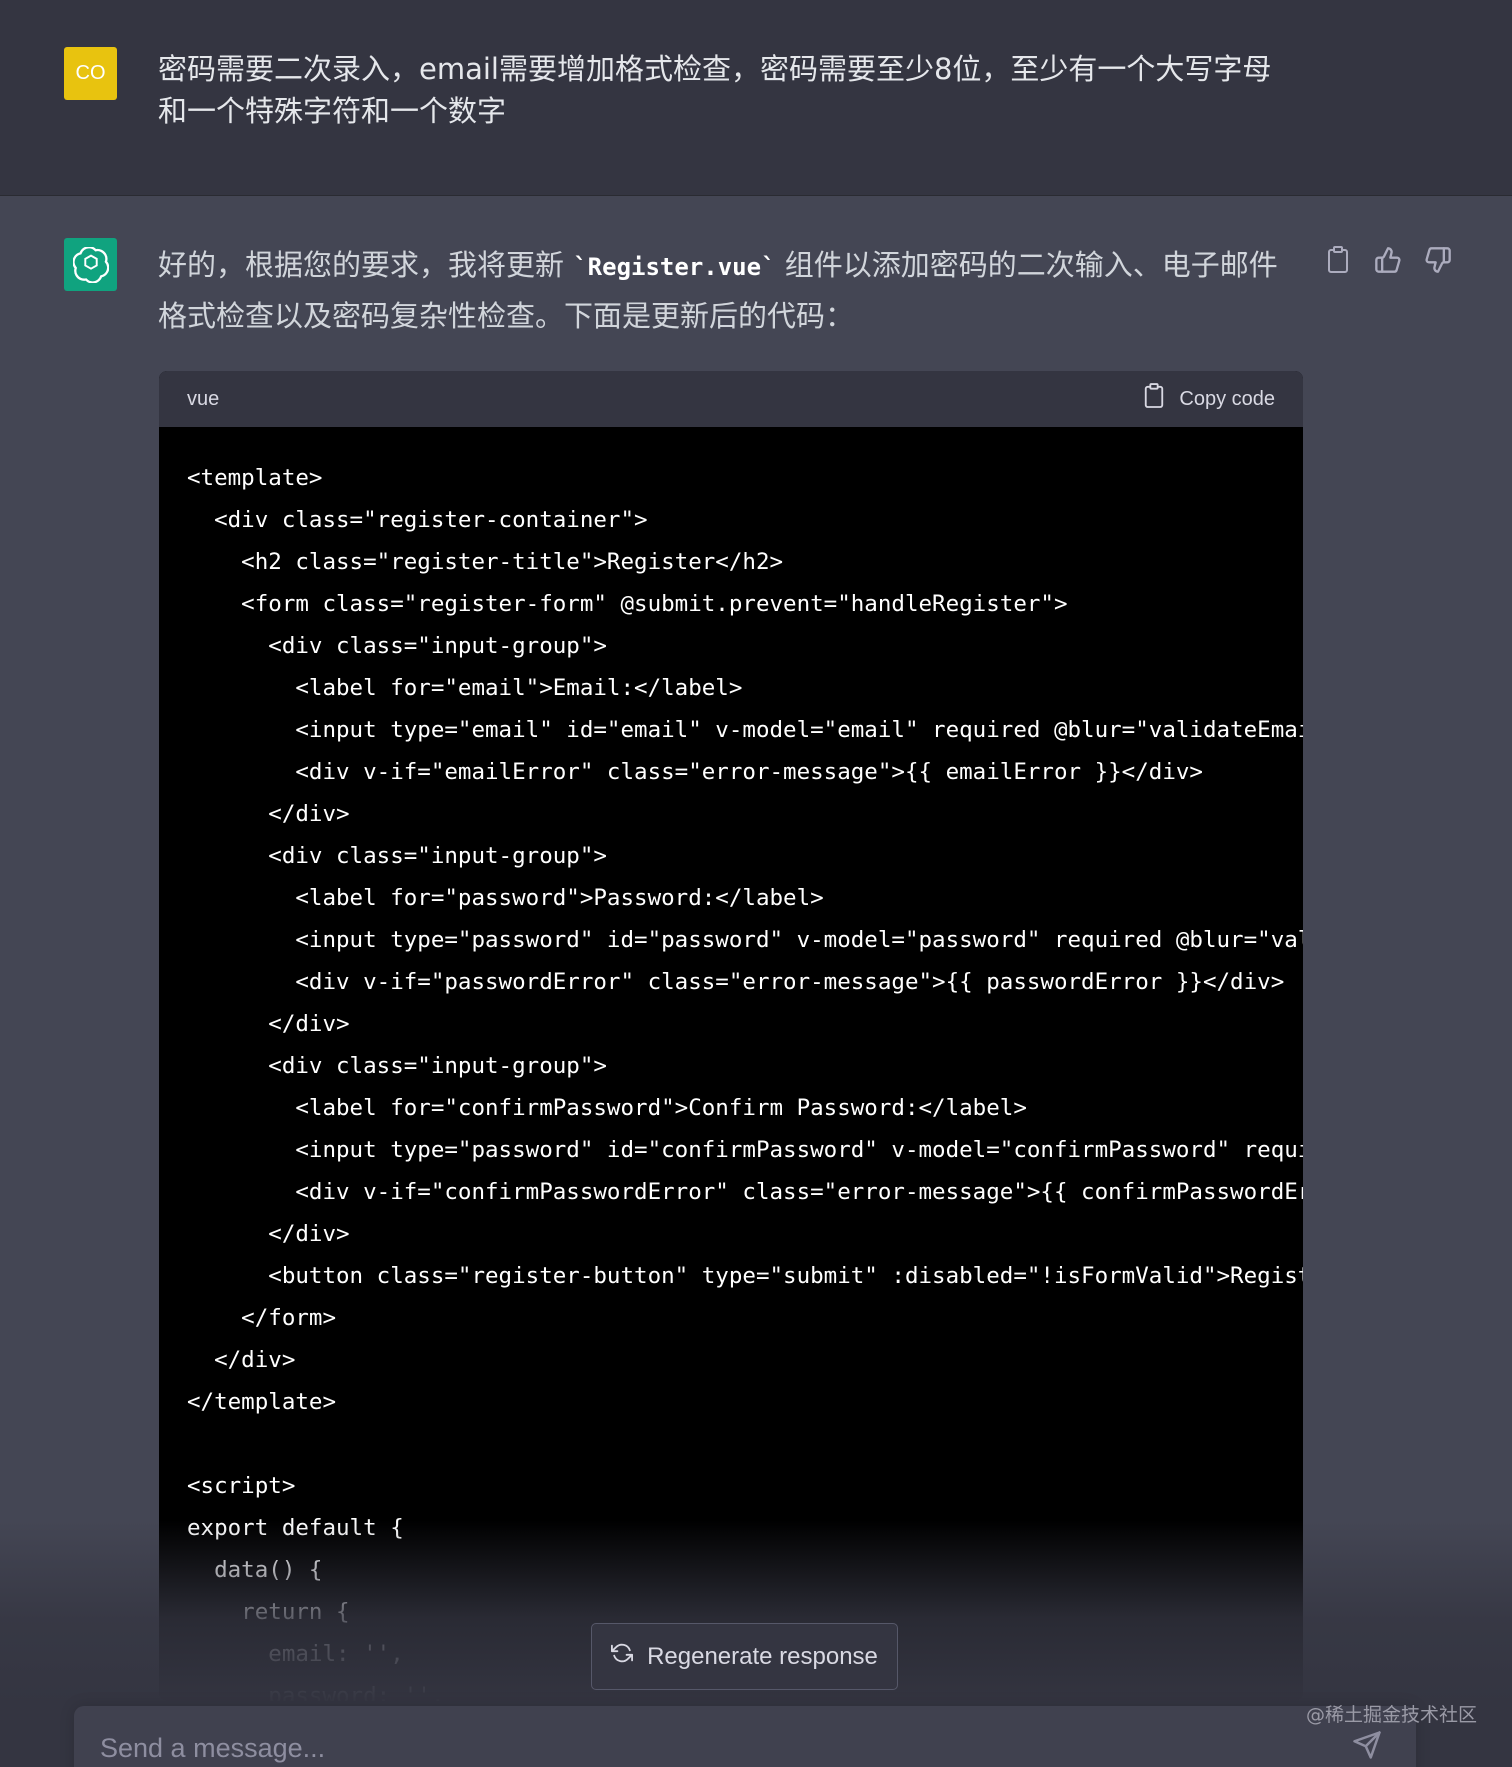 The image size is (1512, 1767). I want to click on code-line: <label for="password">Password:</label>, so click(505, 898).